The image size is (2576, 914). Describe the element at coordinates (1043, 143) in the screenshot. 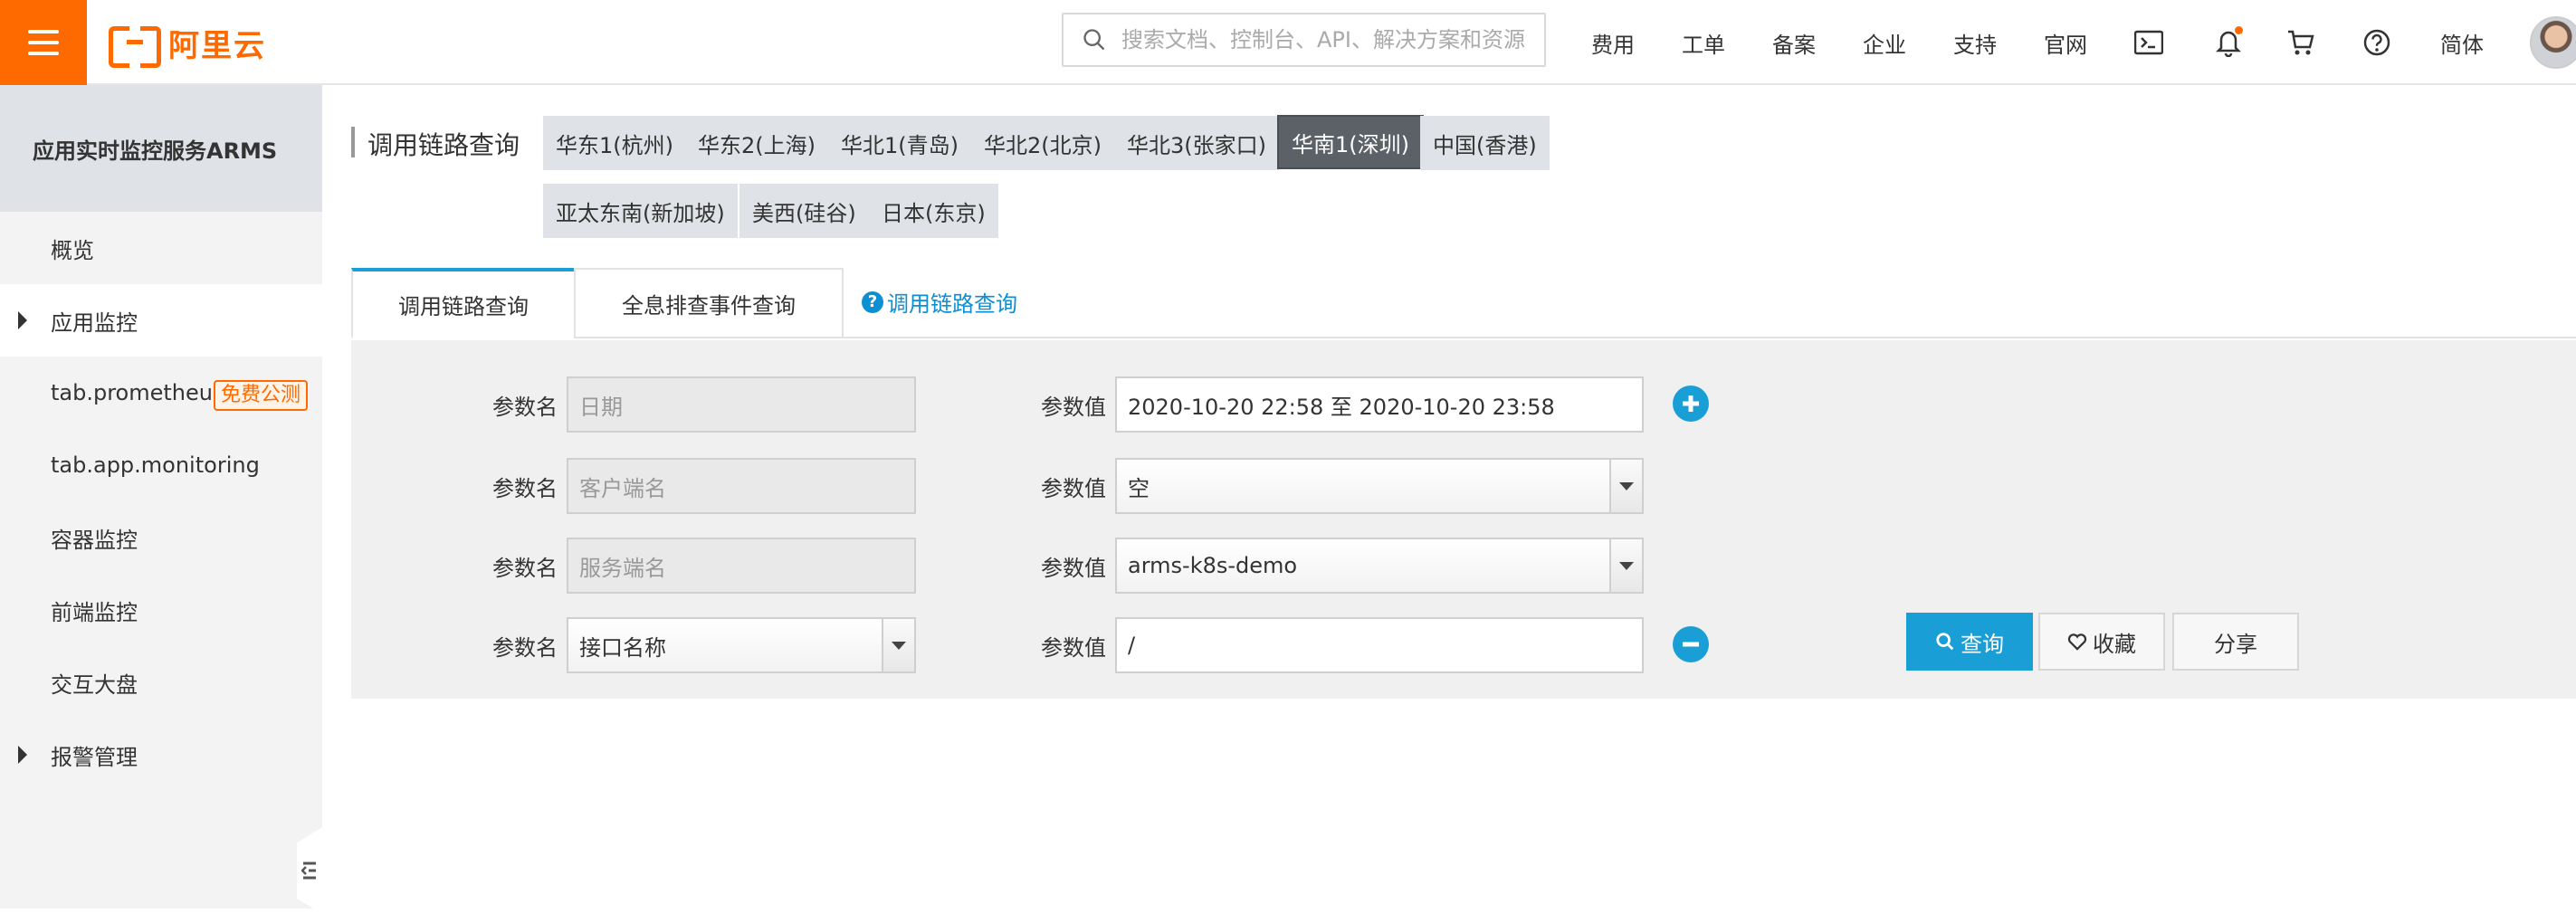

I see `region-tab: 华北2(北京)` at that location.